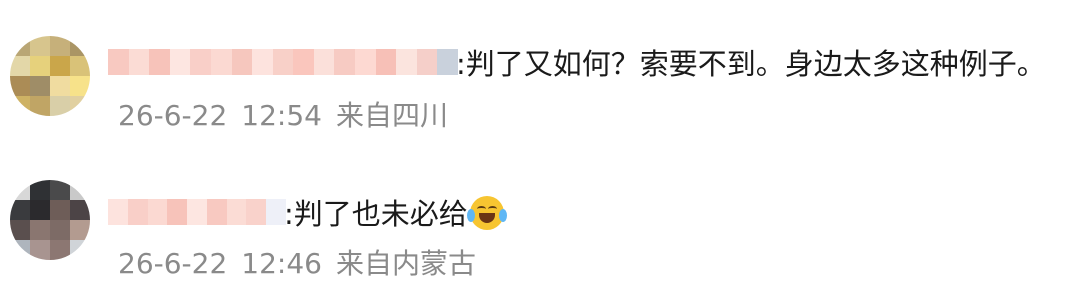 This screenshot has height=303, width=1080. Describe the element at coordinates (486, 213) in the screenshot. I see `tears-of-joy-emoji-icon` at that location.